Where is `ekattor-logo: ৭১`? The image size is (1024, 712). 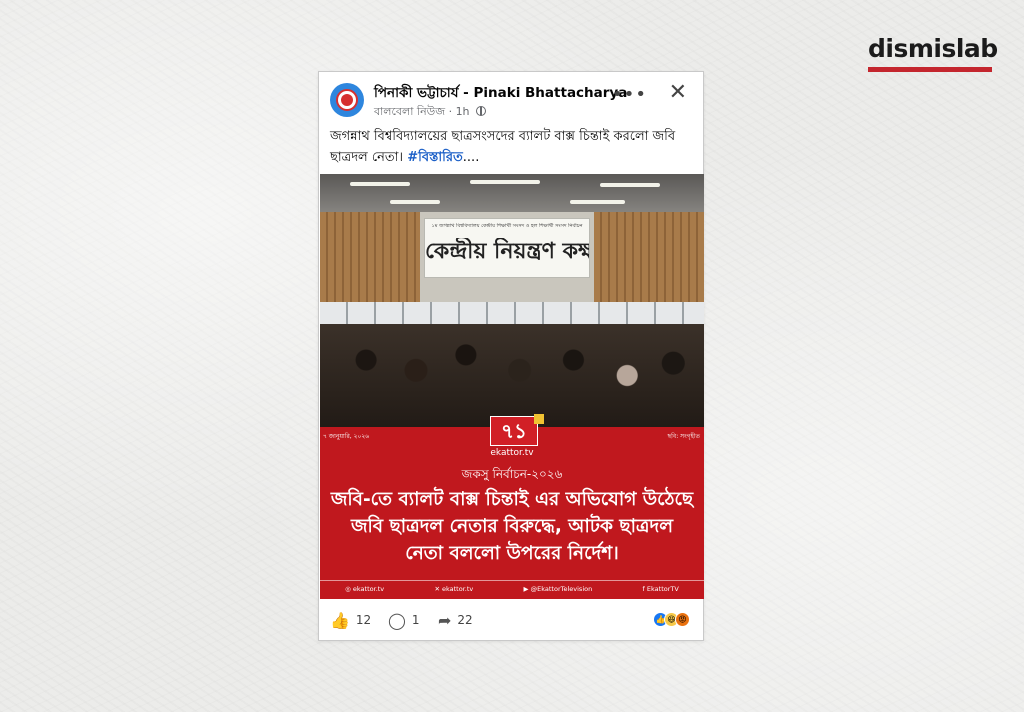
ekattor-logo: ৭১ is located at coordinates (514, 431).